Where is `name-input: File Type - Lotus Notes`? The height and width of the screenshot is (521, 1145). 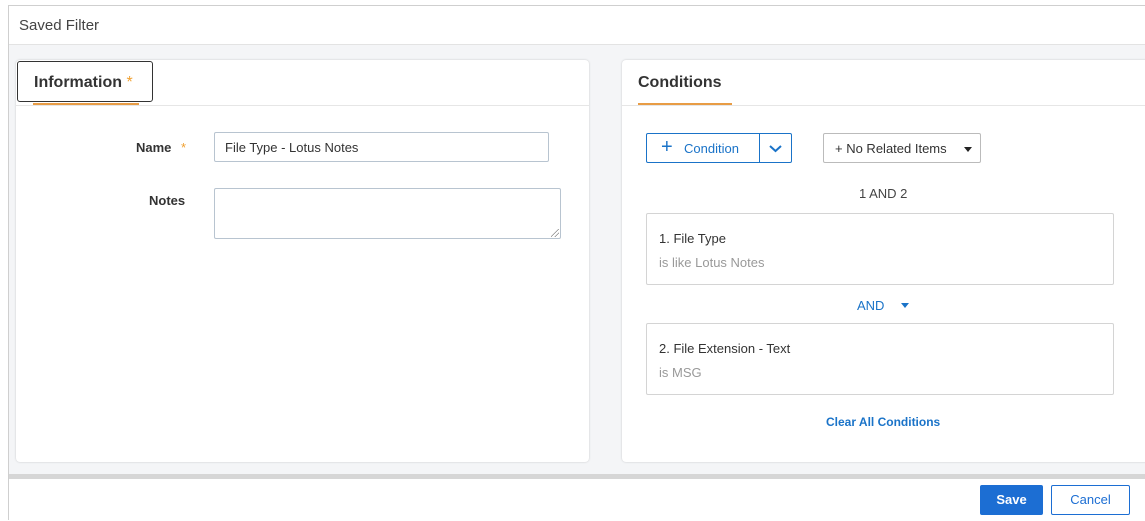 name-input: File Type - Lotus Notes is located at coordinates (381, 147).